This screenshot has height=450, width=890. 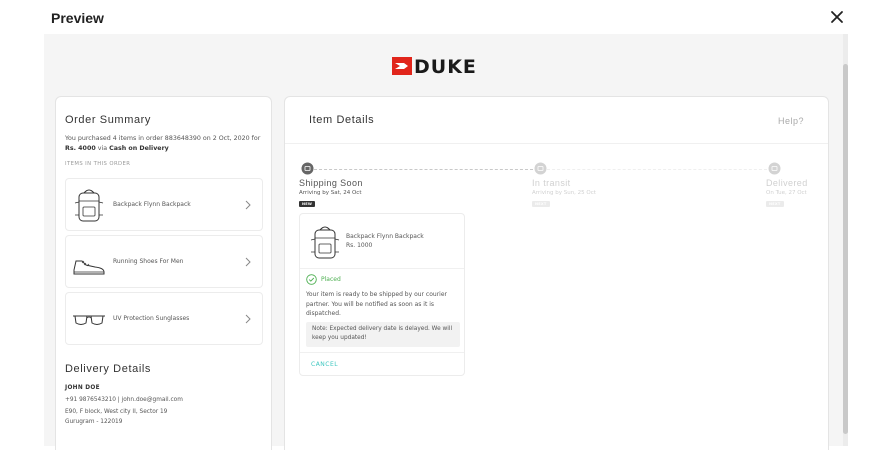 What do you see at coordinates (139, 148) in the screenshot?
I see `payment-method: Cash on Delivery` at bounding box center [139, 148].